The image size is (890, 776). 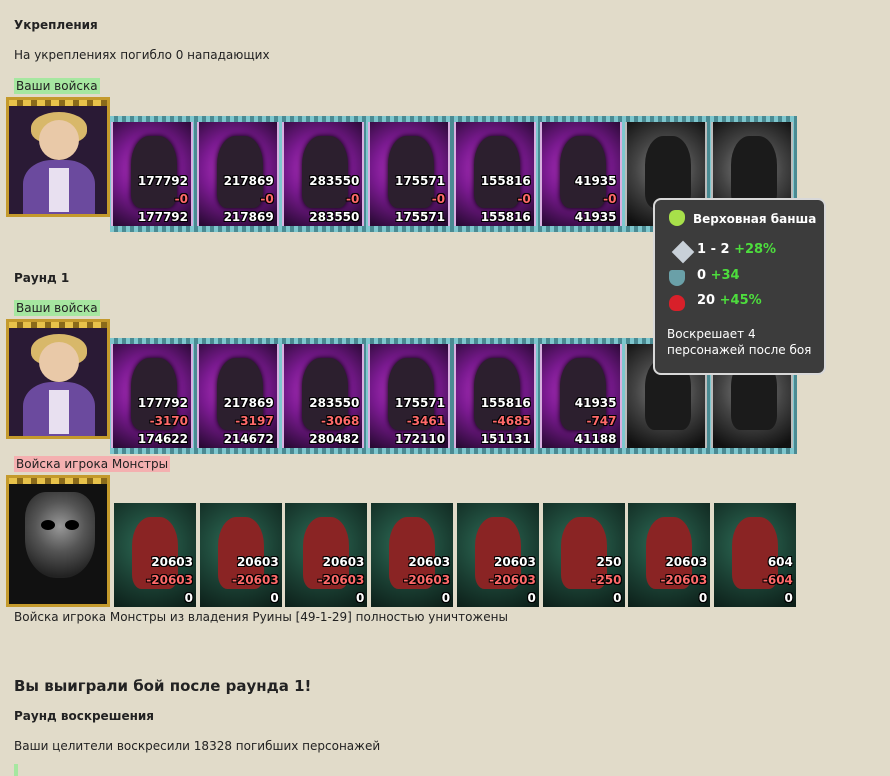 What do you see at coordinates (595, 439) in the screenshot?
I see `unit-remaining: 41188` at bounding box center [595, 439].